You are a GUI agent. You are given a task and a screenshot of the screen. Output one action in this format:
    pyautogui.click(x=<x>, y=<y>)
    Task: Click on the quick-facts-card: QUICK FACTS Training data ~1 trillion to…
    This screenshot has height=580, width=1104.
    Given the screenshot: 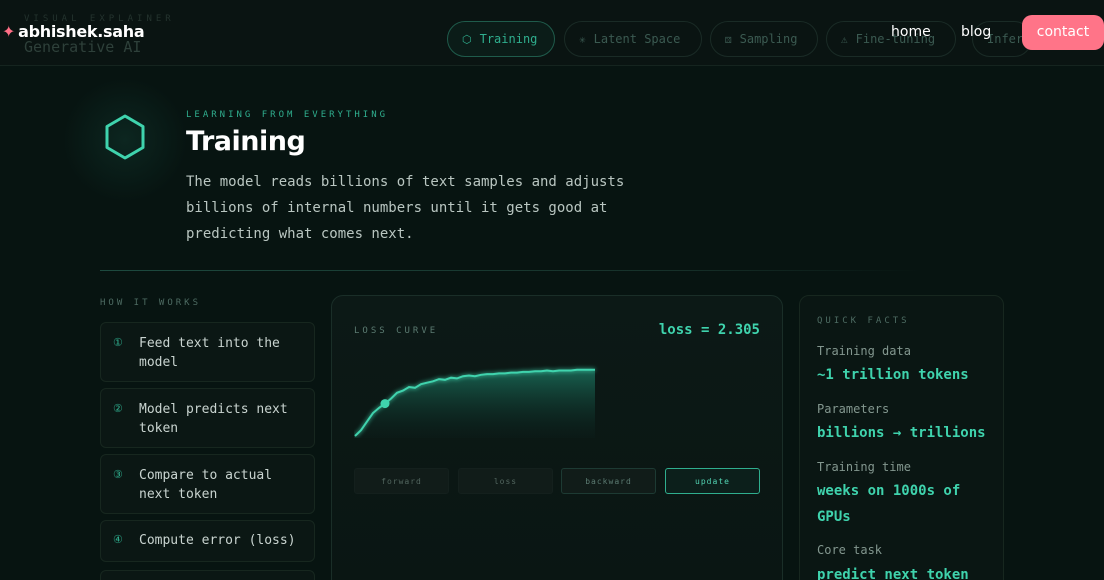 What is the action you would take?
    pyautogui.click(x=901, y=437)
    